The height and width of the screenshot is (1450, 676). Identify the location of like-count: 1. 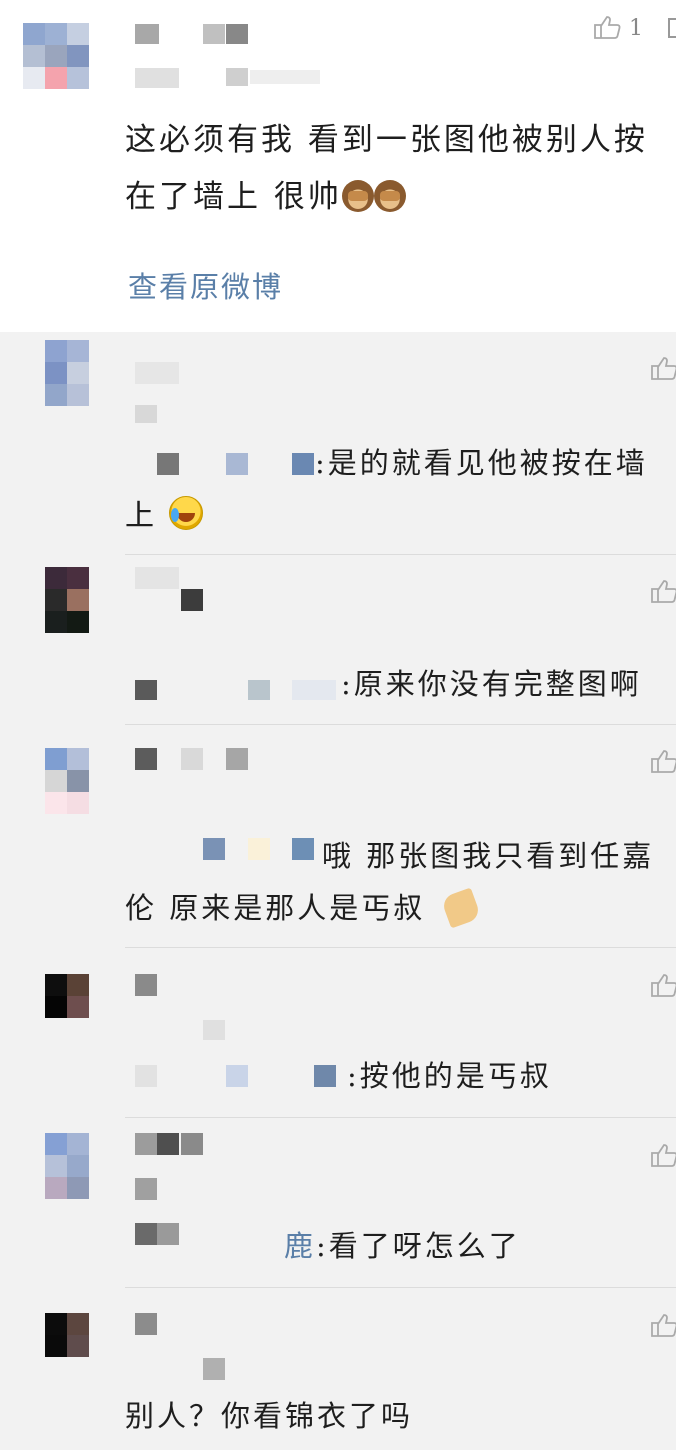
(636, 28).